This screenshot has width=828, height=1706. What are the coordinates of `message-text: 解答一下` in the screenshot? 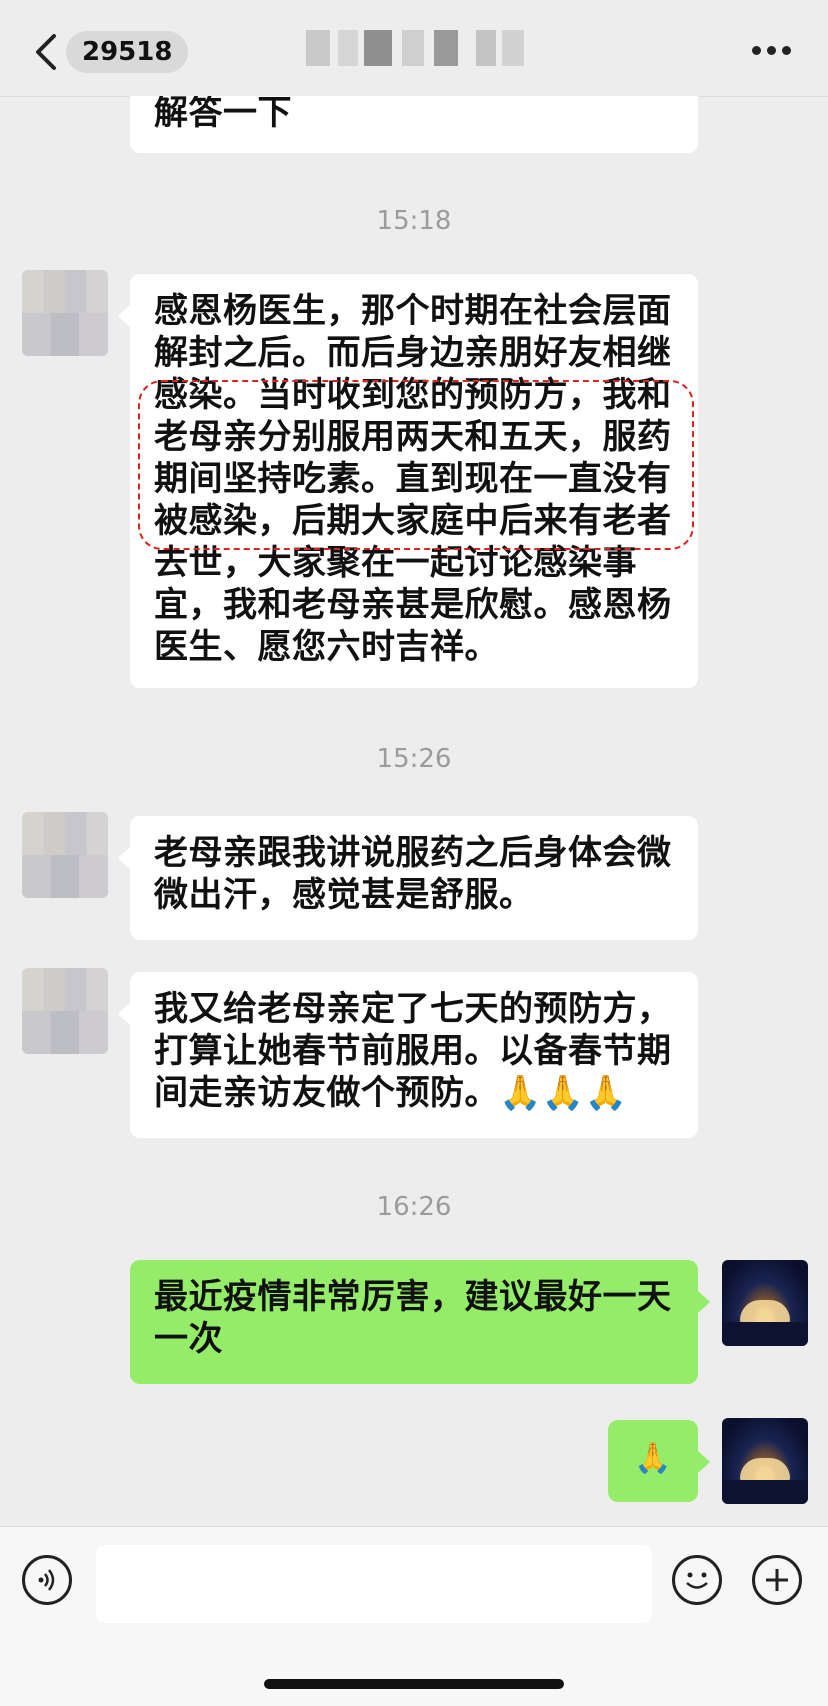 It's located at (223, 114).